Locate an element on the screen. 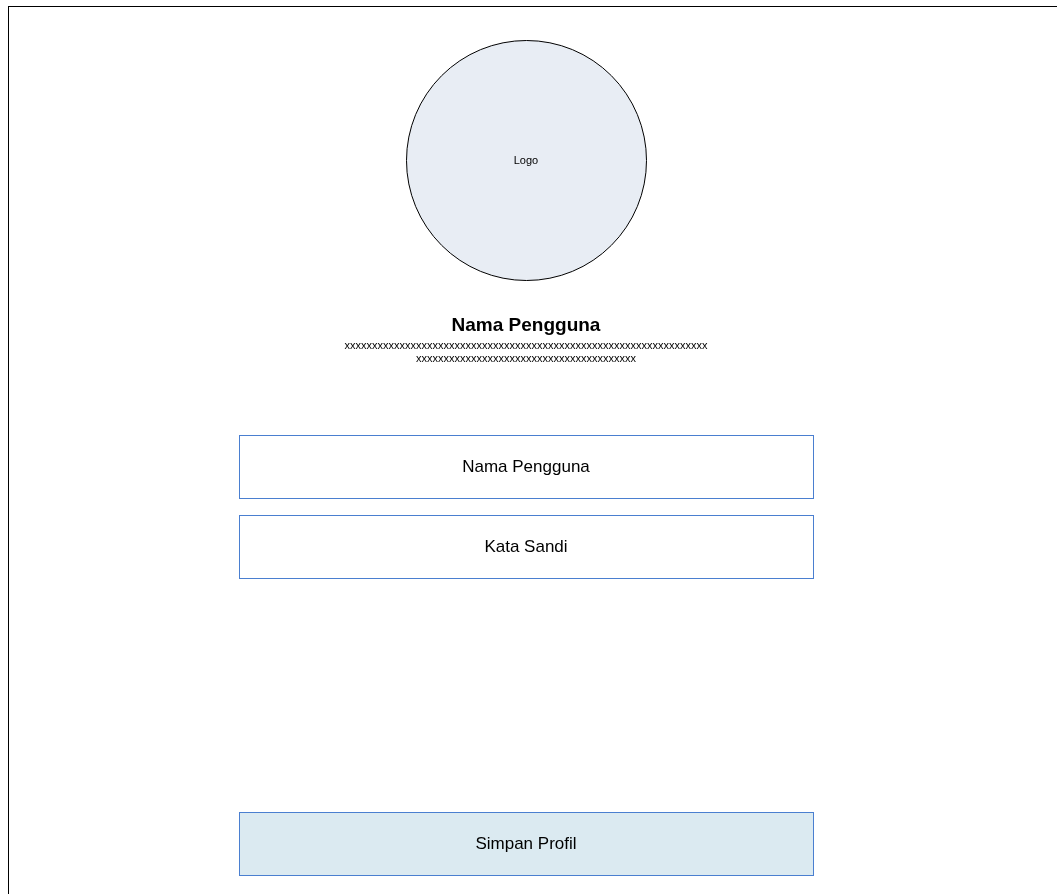 The height and width of the screenshot is (894, 1057). logo-label: Logo is located at coordinates (526, 161).